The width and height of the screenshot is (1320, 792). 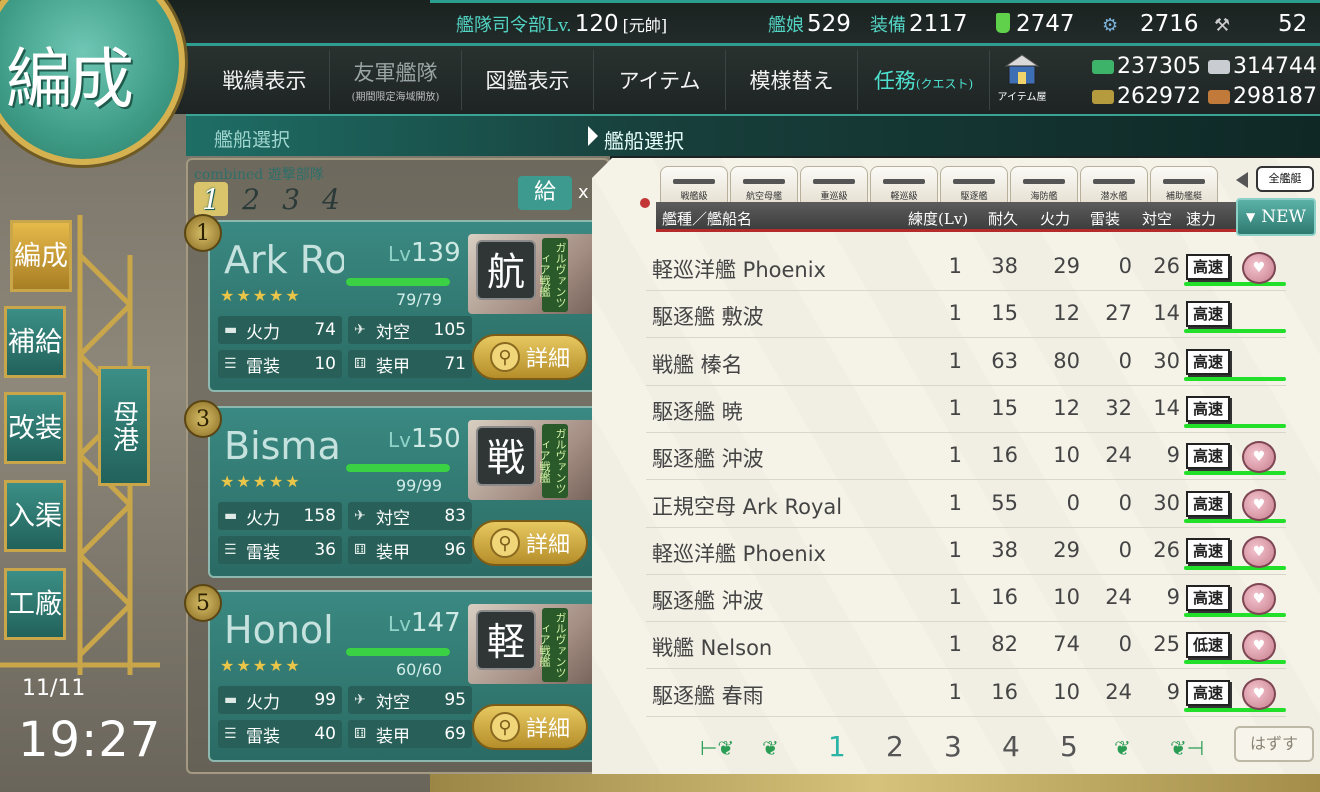 What do you see at coordinates (966, 693) in the screenshot?
I see `ship-list-row: 駆逐艦 春雨 1 16 10 24 9 高速 ♥` at bounding box center [966, 693].